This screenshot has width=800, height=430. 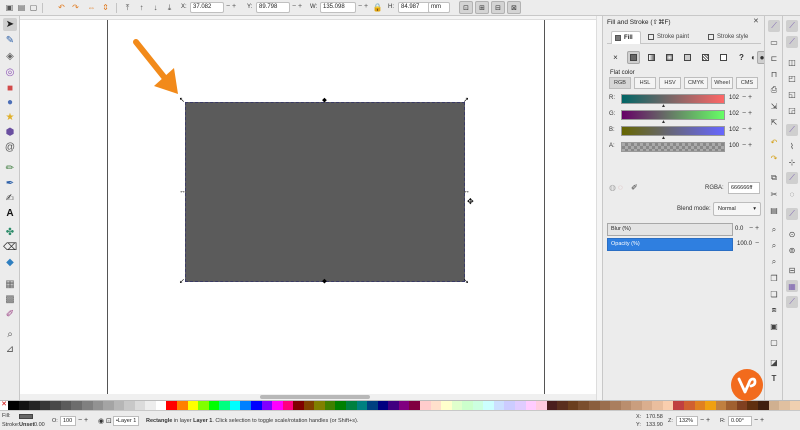 I want to click on undo-icon: ↶, so click(x=774, y=142).